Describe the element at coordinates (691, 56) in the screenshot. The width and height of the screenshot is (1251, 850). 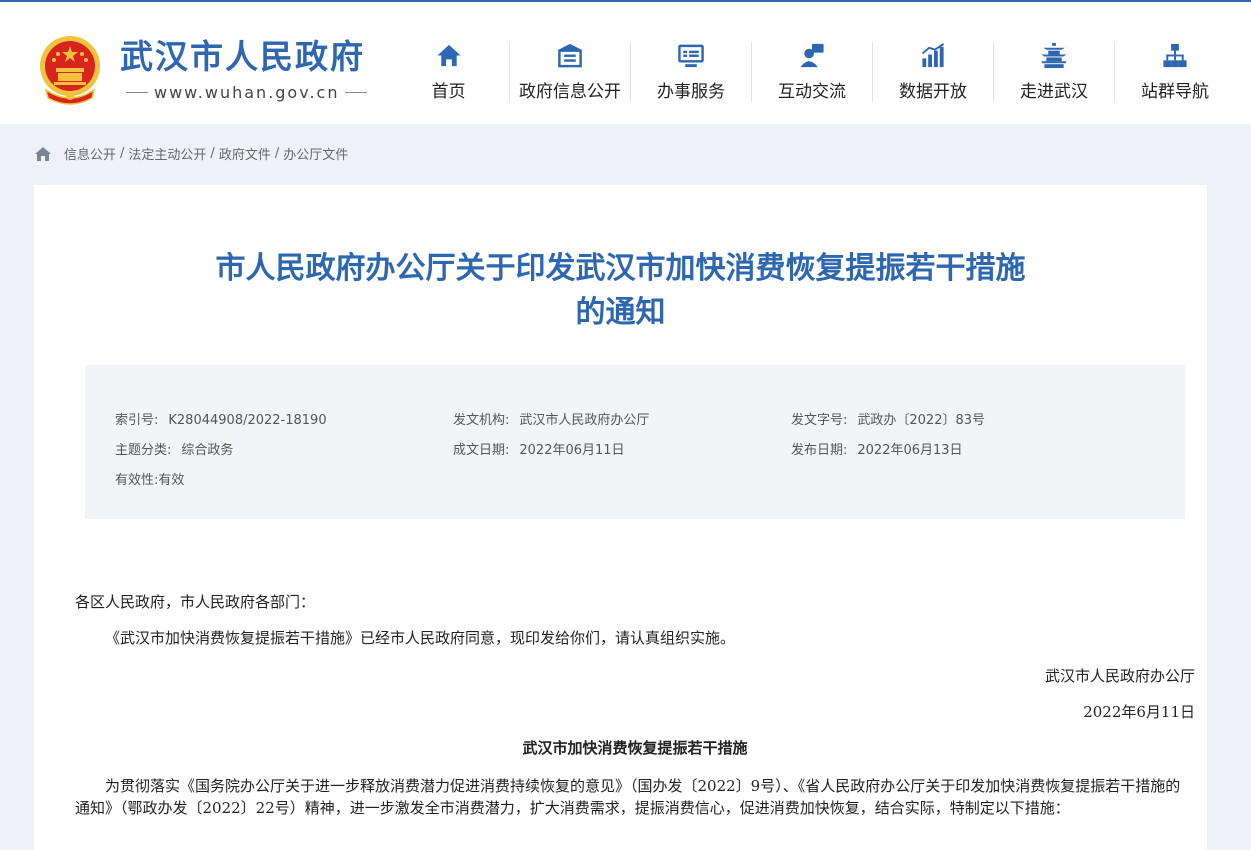
I see `monitor-icon` at that location.